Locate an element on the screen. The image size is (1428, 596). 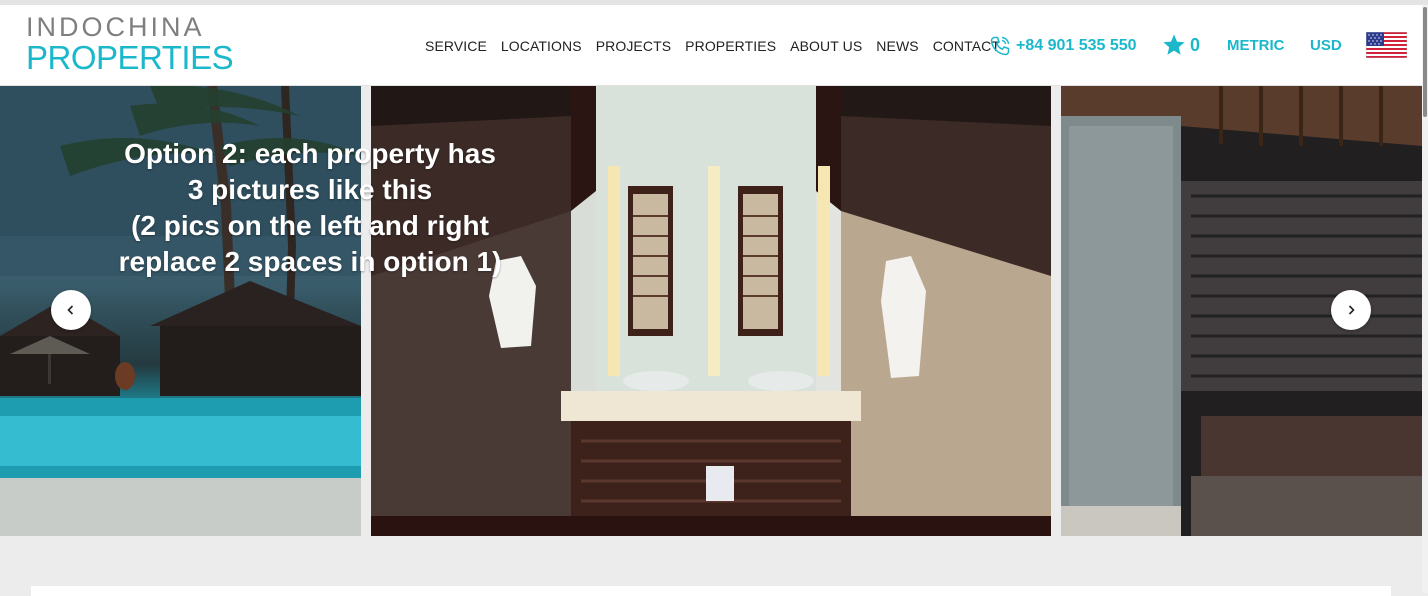
slider-prev-button is located at coordinates (71, 310).